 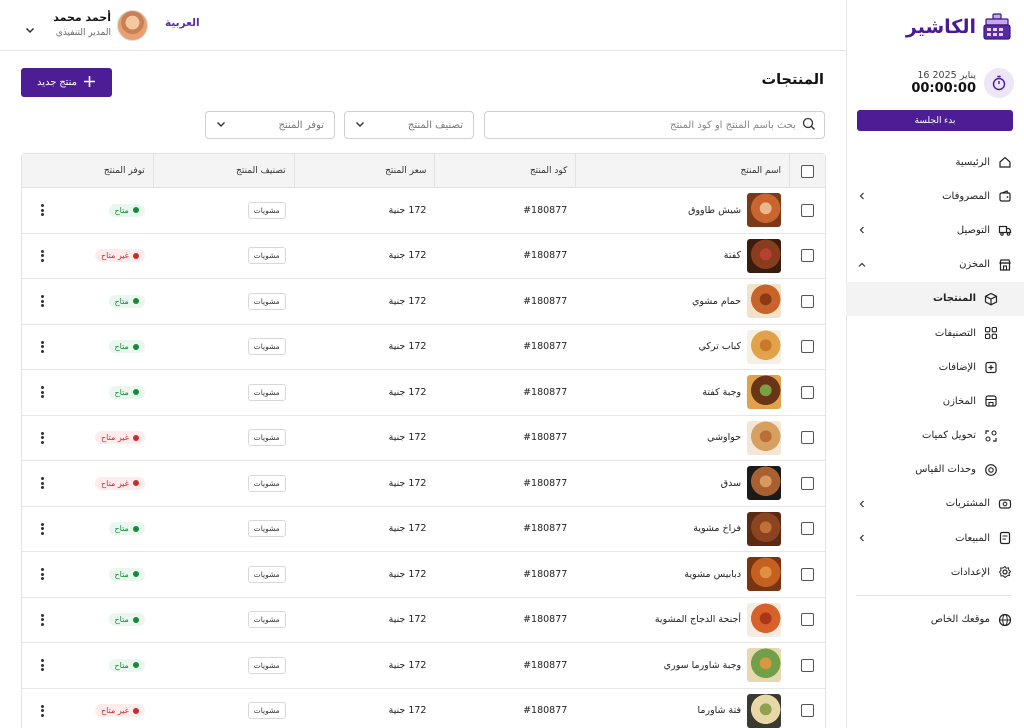 What do you see at coordinates (935, 572) in the screenshot?
I see `sidebar-item: الإعدادات` at bounding box center [935, 572].